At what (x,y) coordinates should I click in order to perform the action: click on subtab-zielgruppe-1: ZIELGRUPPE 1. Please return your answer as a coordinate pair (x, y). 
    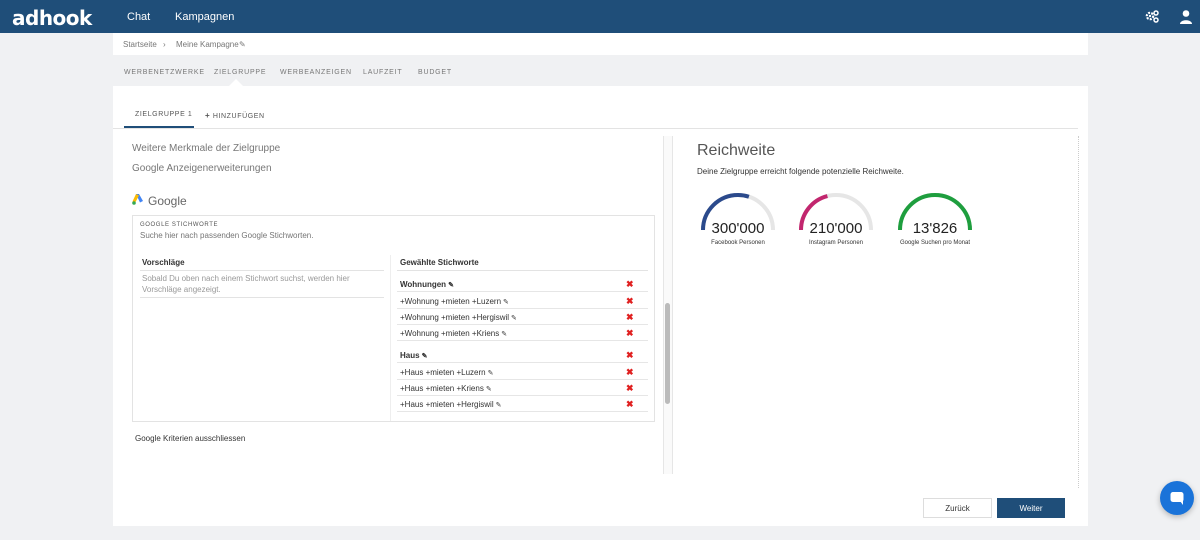
    Looking at the image, I should click on (163, 114).